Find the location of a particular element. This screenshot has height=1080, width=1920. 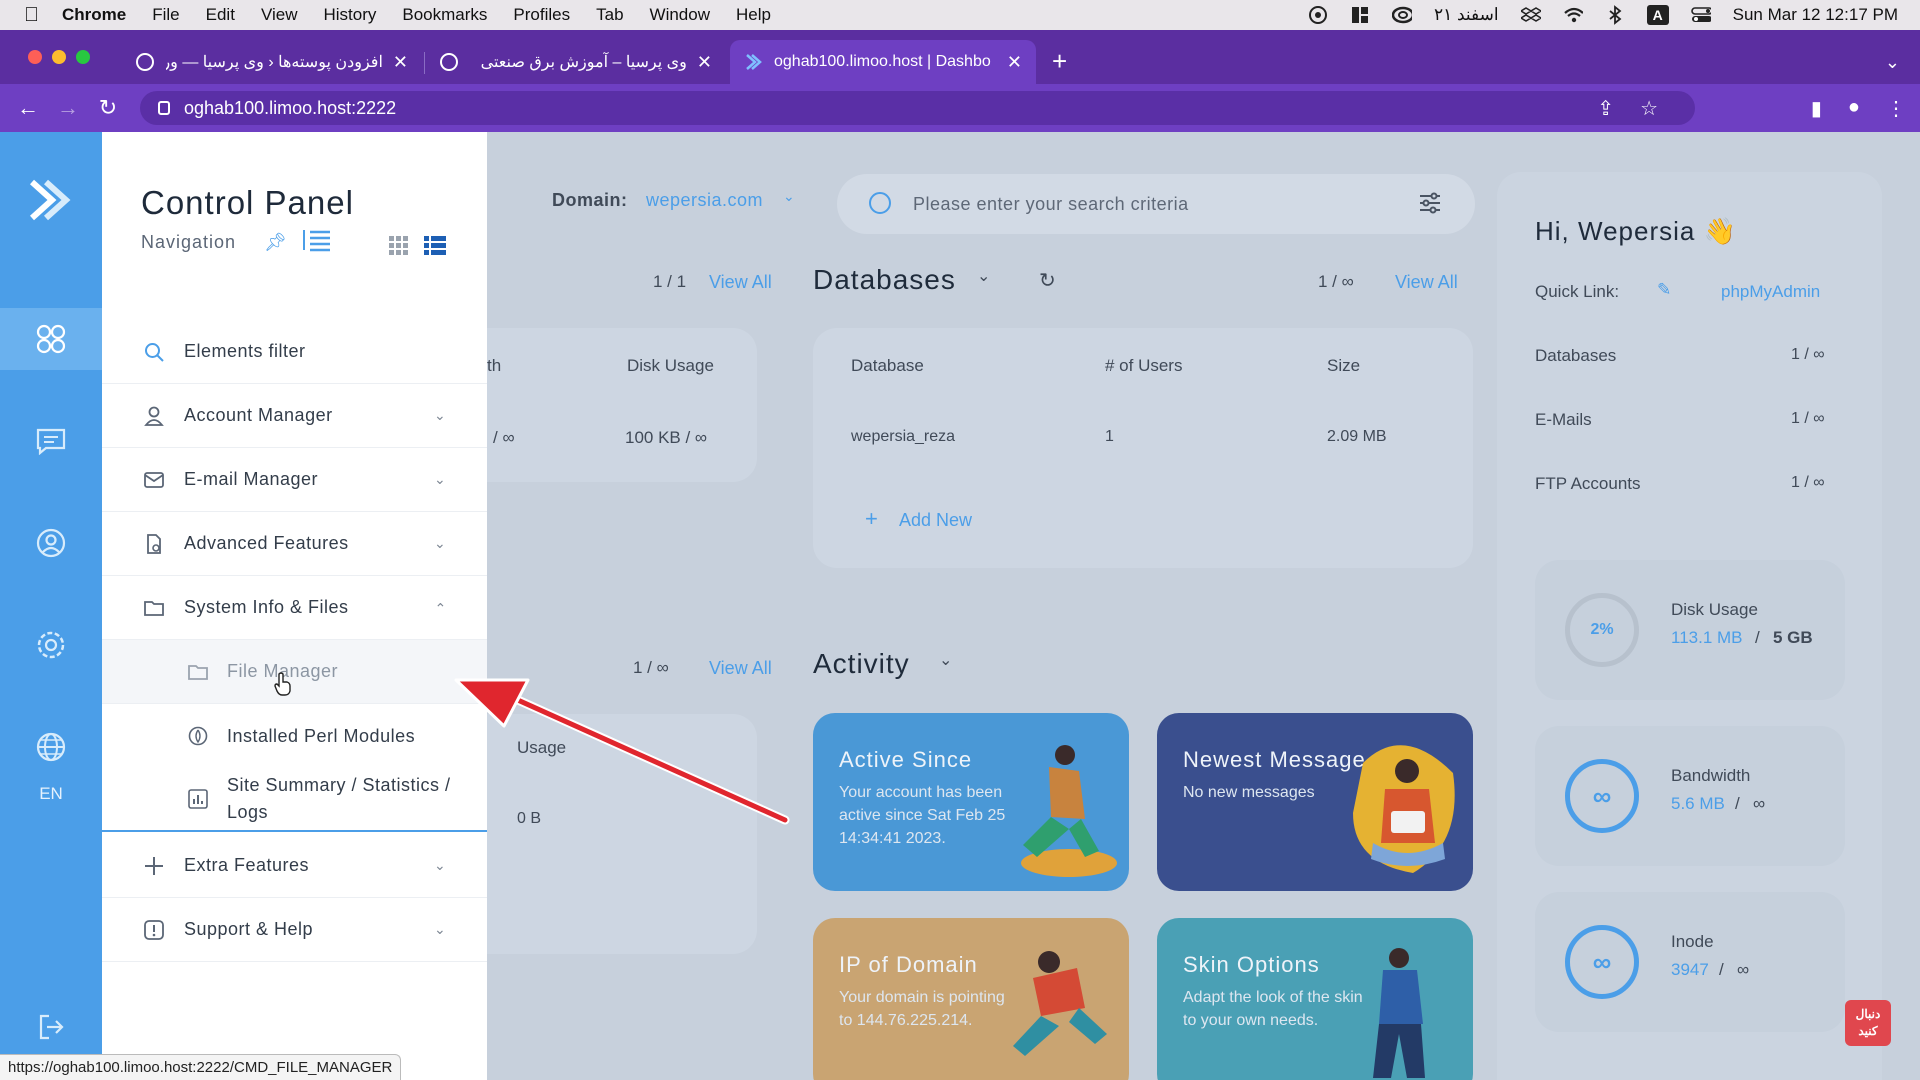

bookmark-star-icon: ☆ is located at coordinates (1649, 108).